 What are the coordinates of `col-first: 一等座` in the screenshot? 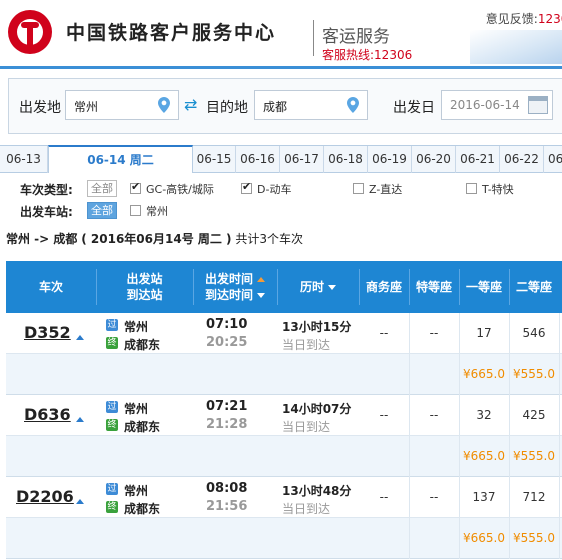 It's located at (483, 287).